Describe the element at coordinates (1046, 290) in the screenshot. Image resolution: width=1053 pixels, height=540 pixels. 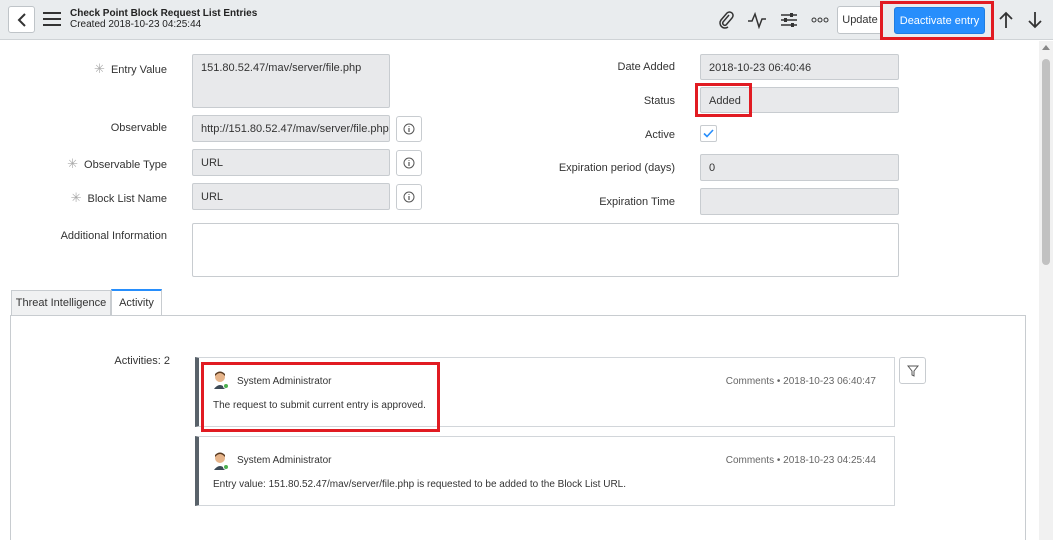
I see `page-scrollbar` at that location.